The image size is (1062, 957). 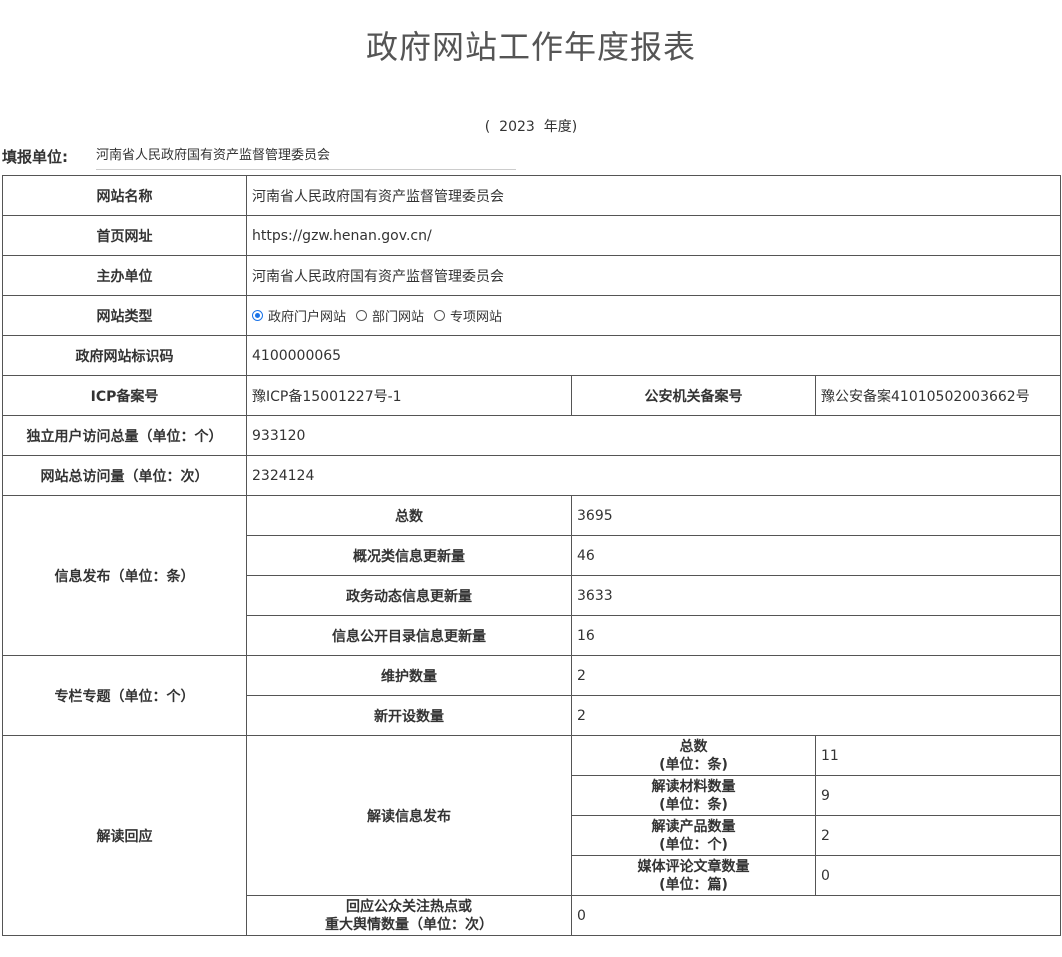 I want to click on interpretation-item-label: 解读材料数量 (单位：条), so click(x=693, y=795).